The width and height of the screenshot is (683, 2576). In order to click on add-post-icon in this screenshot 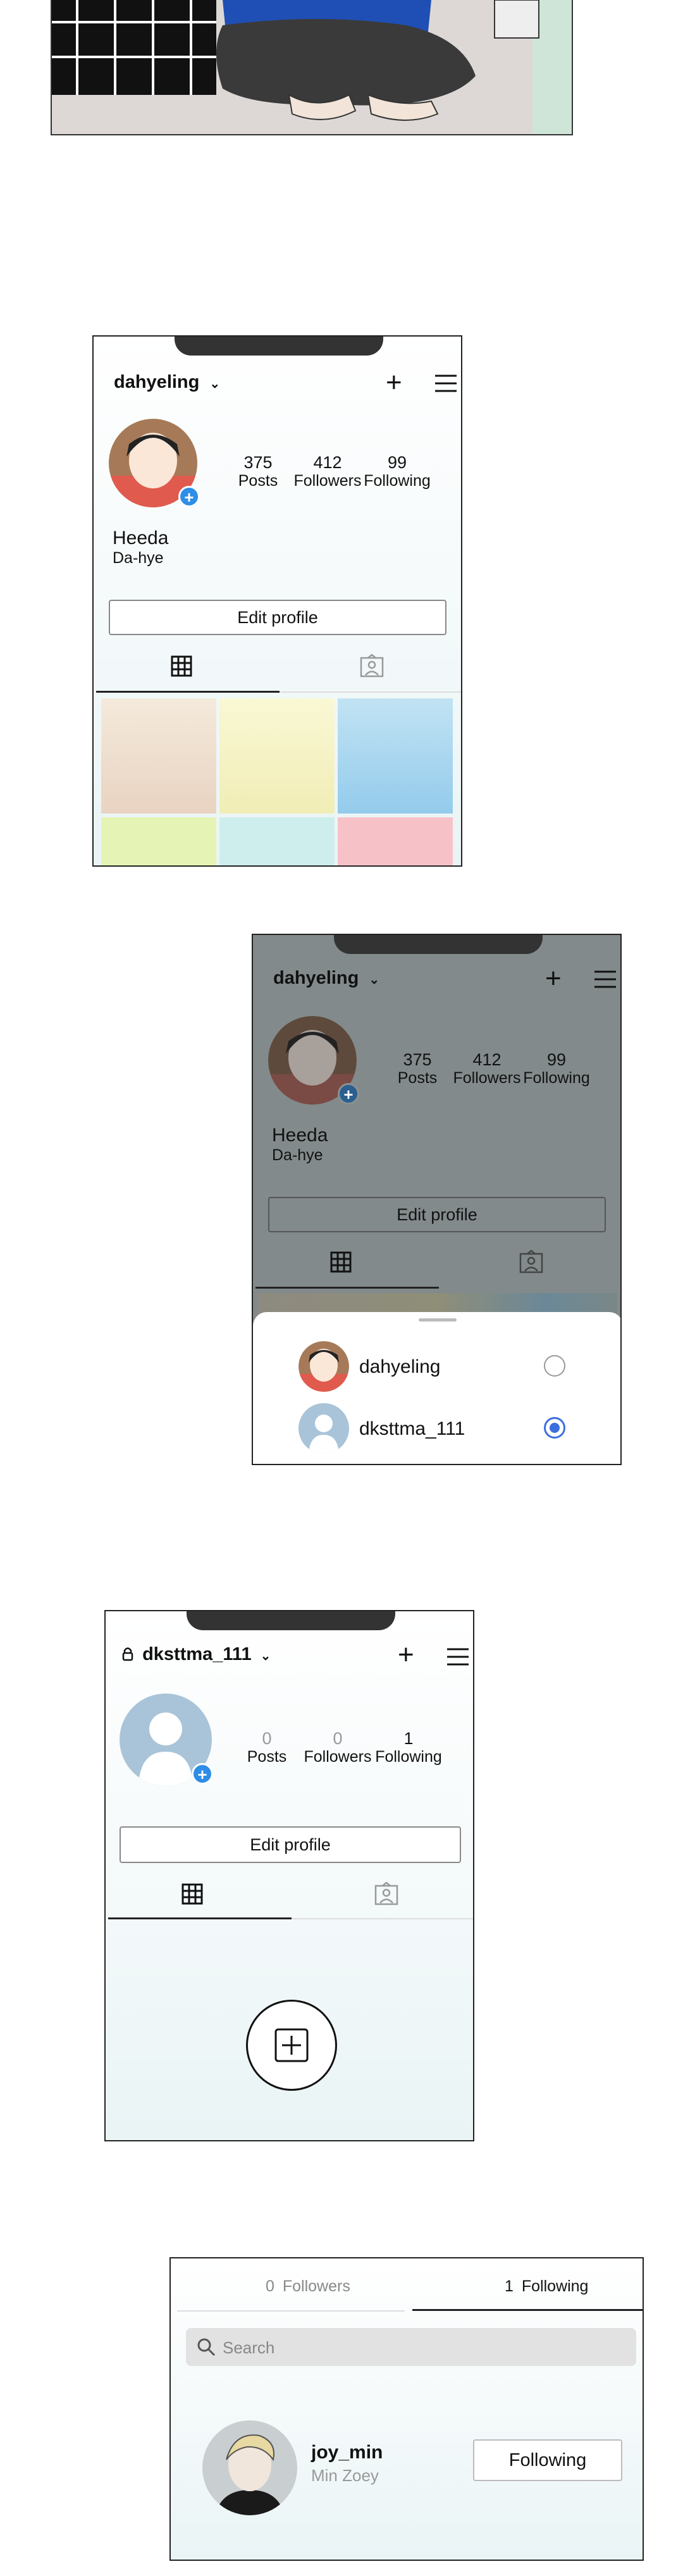, I will do `click(291, 2045)`.